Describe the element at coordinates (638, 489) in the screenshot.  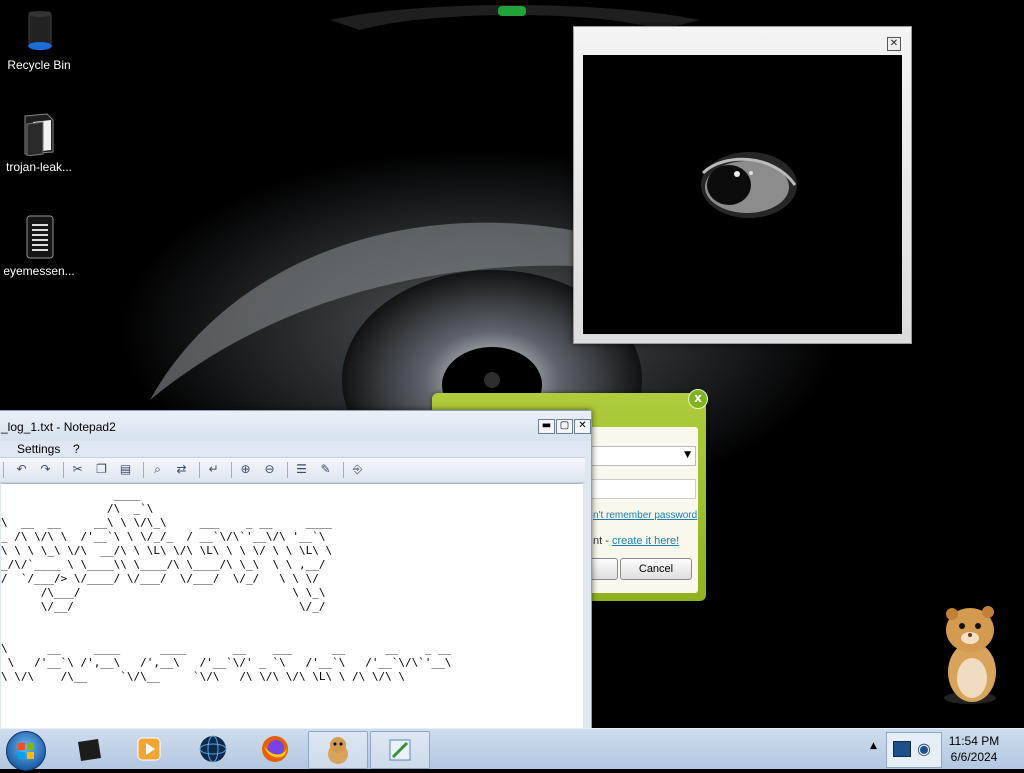
I see `password-field` at that location.